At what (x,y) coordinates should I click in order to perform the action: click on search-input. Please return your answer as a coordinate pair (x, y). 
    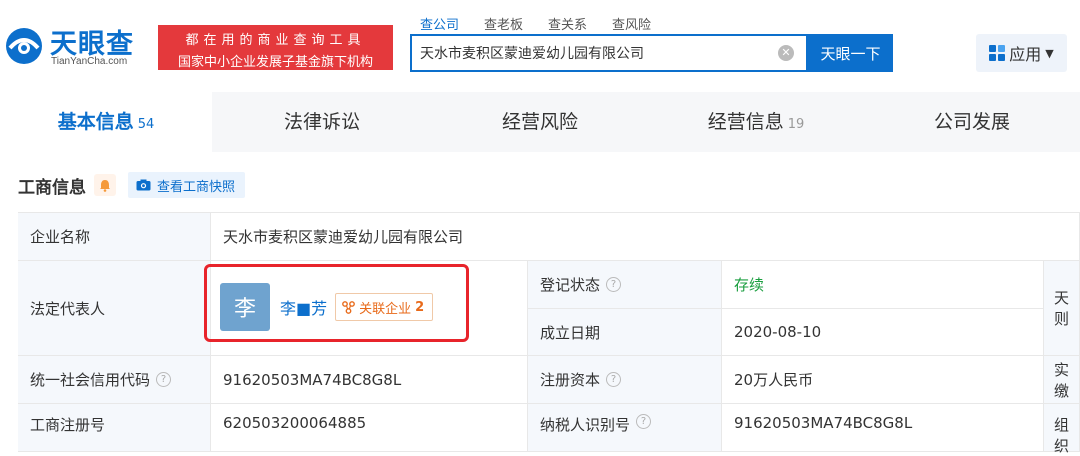
    Looking at the image, I should click on (595, 53).